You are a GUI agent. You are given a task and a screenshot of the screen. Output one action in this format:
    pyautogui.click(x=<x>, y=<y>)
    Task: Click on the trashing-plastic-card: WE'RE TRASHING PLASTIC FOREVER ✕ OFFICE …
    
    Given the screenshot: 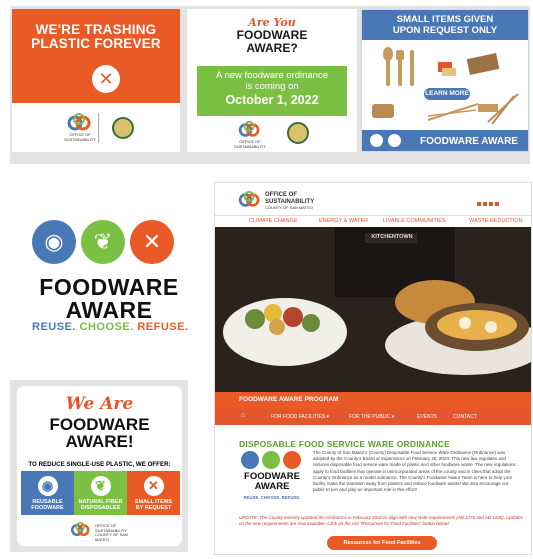 What is the action you would take?
    pyautogui.click(x=96, y=80)
    